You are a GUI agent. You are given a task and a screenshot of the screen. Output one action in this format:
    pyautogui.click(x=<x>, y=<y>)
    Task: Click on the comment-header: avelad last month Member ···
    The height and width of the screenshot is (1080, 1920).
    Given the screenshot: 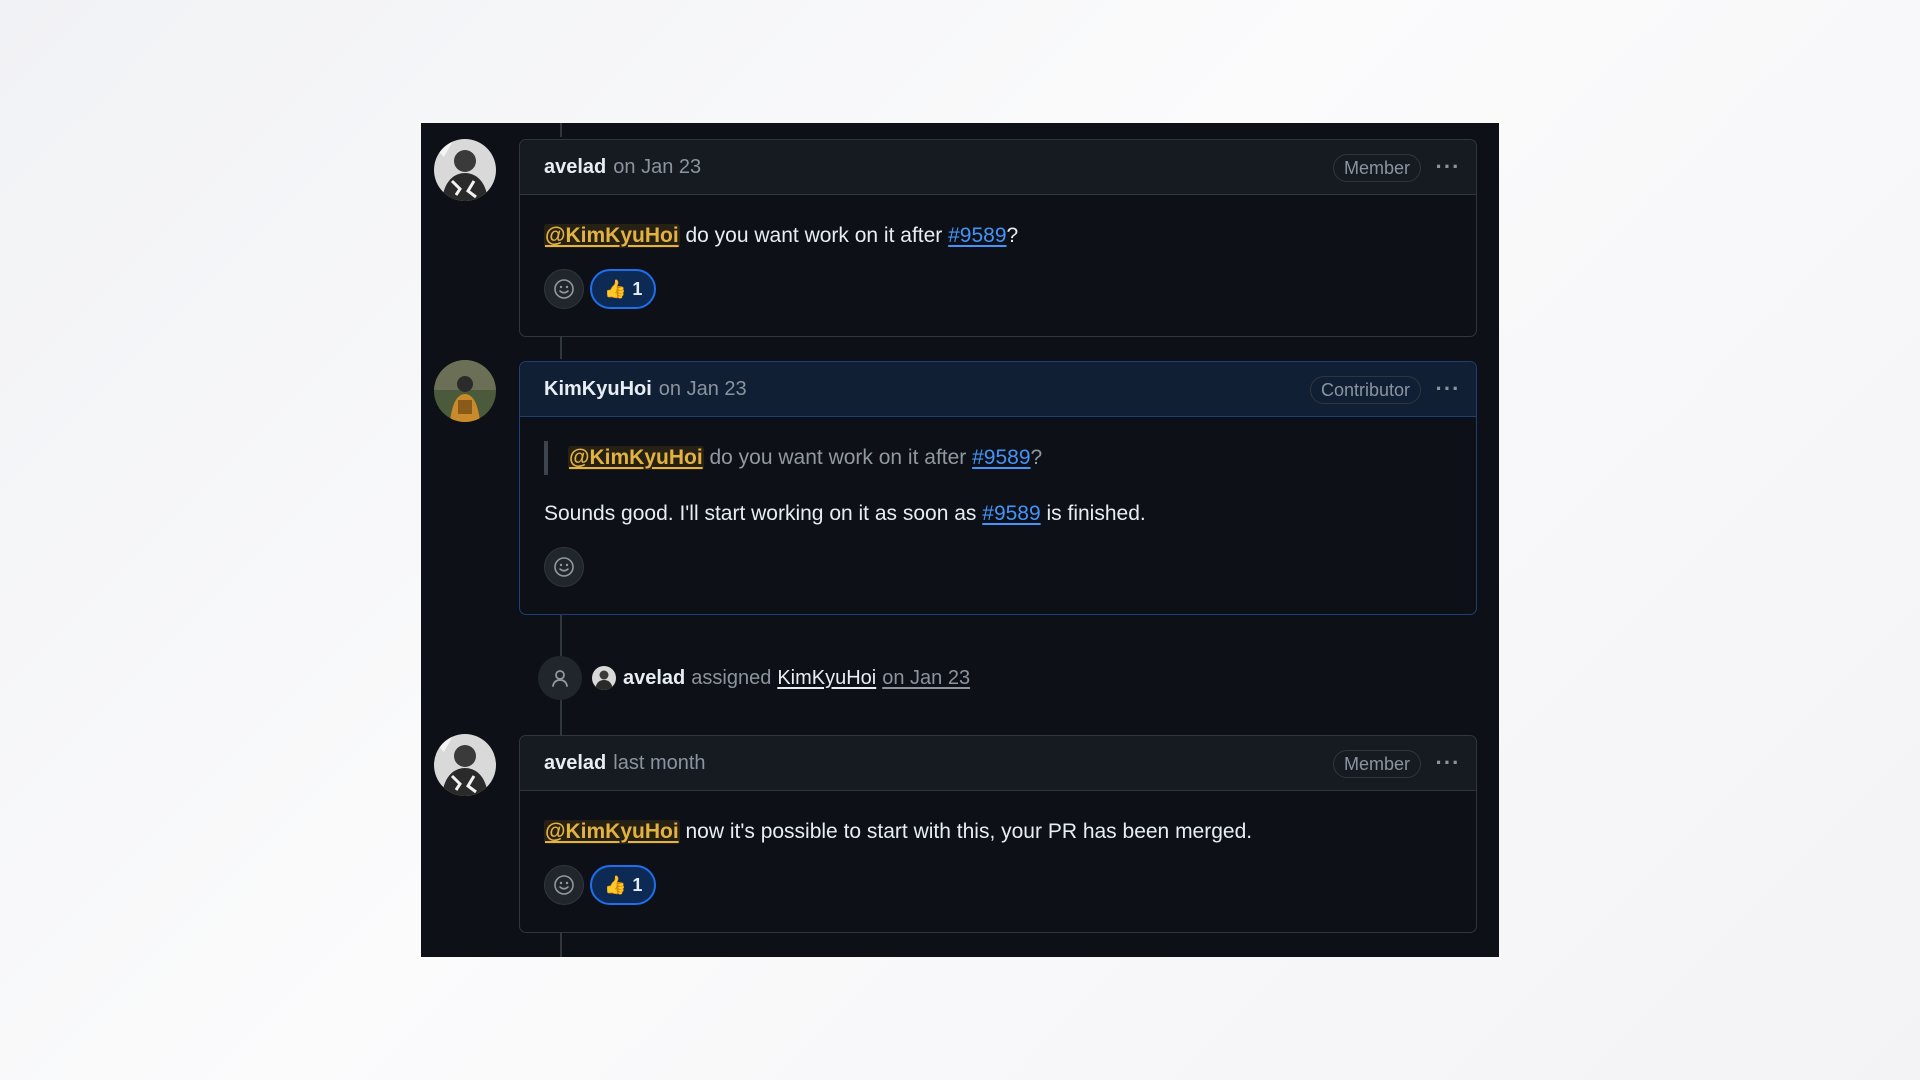 What is the action you would take?
    pyautogui.click(x=998, y=763)
    